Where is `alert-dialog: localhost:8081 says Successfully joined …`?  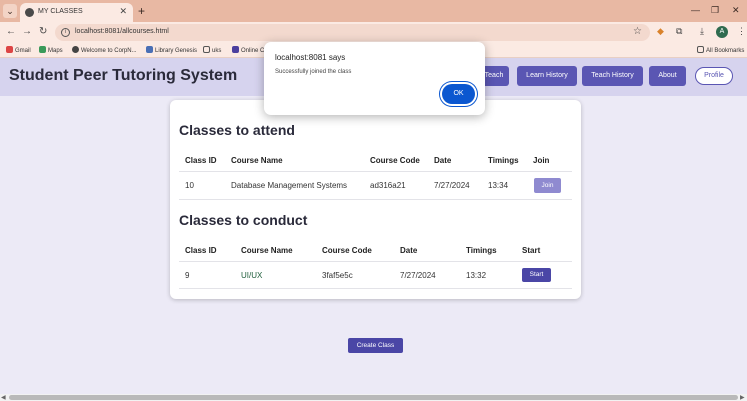
alert-dialog: localhost:8081 says Successfully joined … is located at coordinates (374, 78).